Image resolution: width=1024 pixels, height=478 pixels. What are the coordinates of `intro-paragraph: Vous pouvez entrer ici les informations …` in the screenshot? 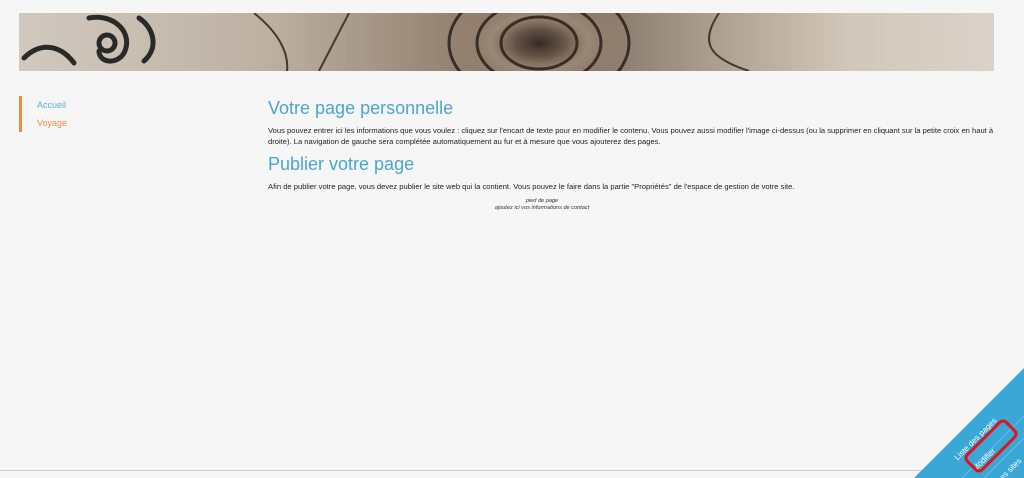 It's located at (633, 136).